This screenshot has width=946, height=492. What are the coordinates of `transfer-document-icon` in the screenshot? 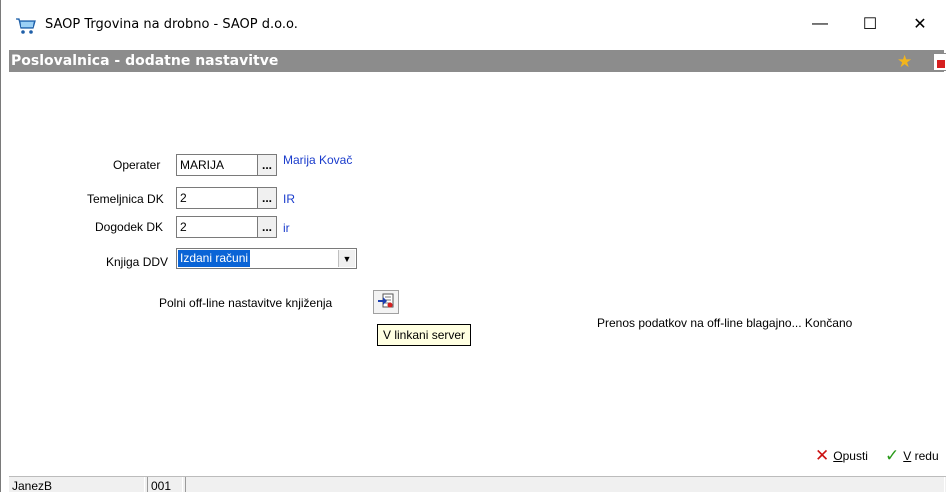 It's located at (386, 302).